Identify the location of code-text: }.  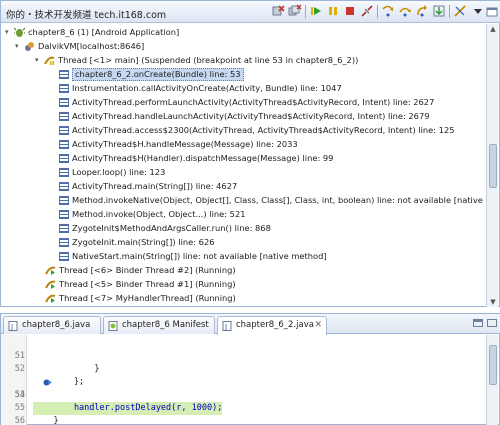
(46, 420).